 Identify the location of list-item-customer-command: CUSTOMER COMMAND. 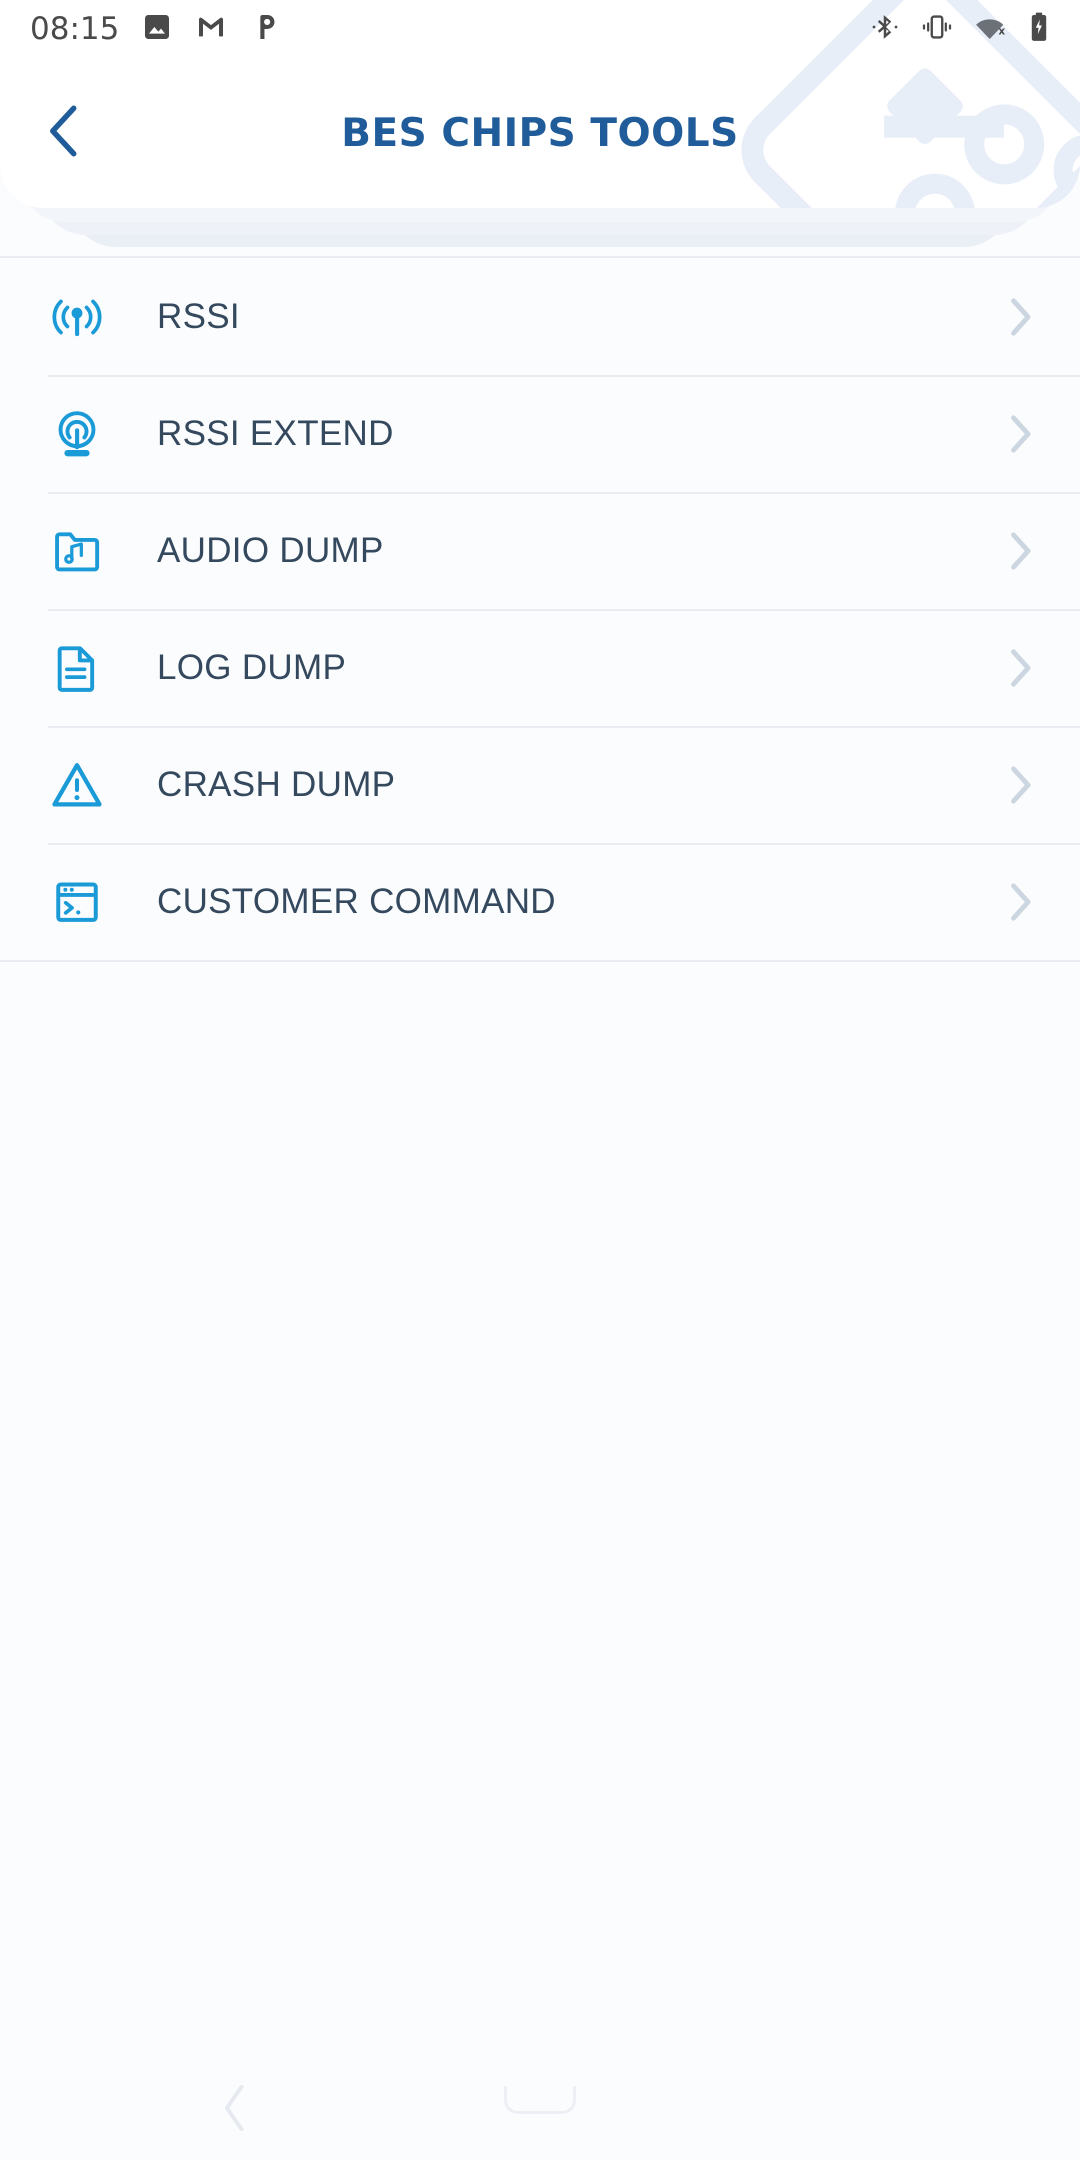
(540, 901).